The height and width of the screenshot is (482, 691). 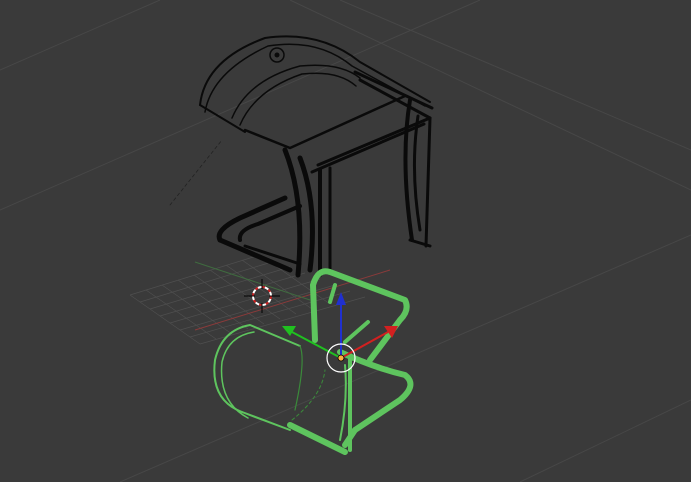 I want to click on transform-gizmo, so click(x=340, y=332).